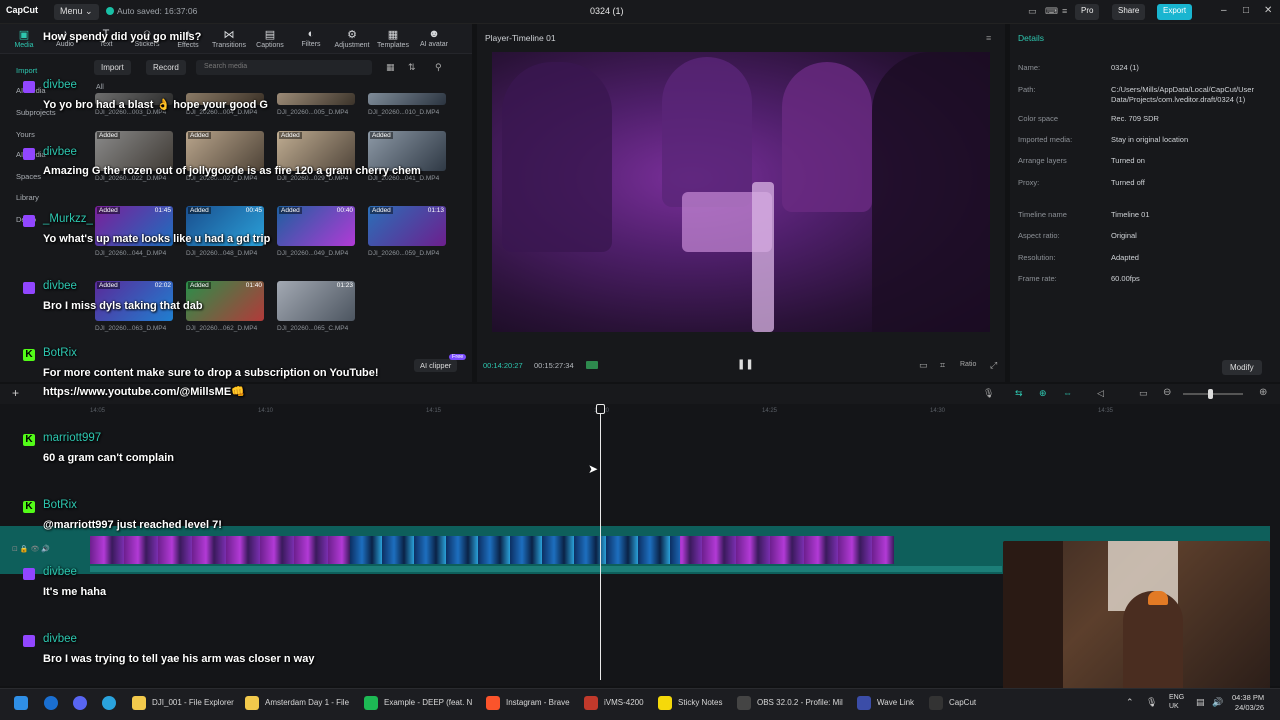 This screenshot has height=720, width=1280. What do you see at coordinates (100, 87) in the screenshot?
I see `filter-all: All` at bounding box center [100, 87].